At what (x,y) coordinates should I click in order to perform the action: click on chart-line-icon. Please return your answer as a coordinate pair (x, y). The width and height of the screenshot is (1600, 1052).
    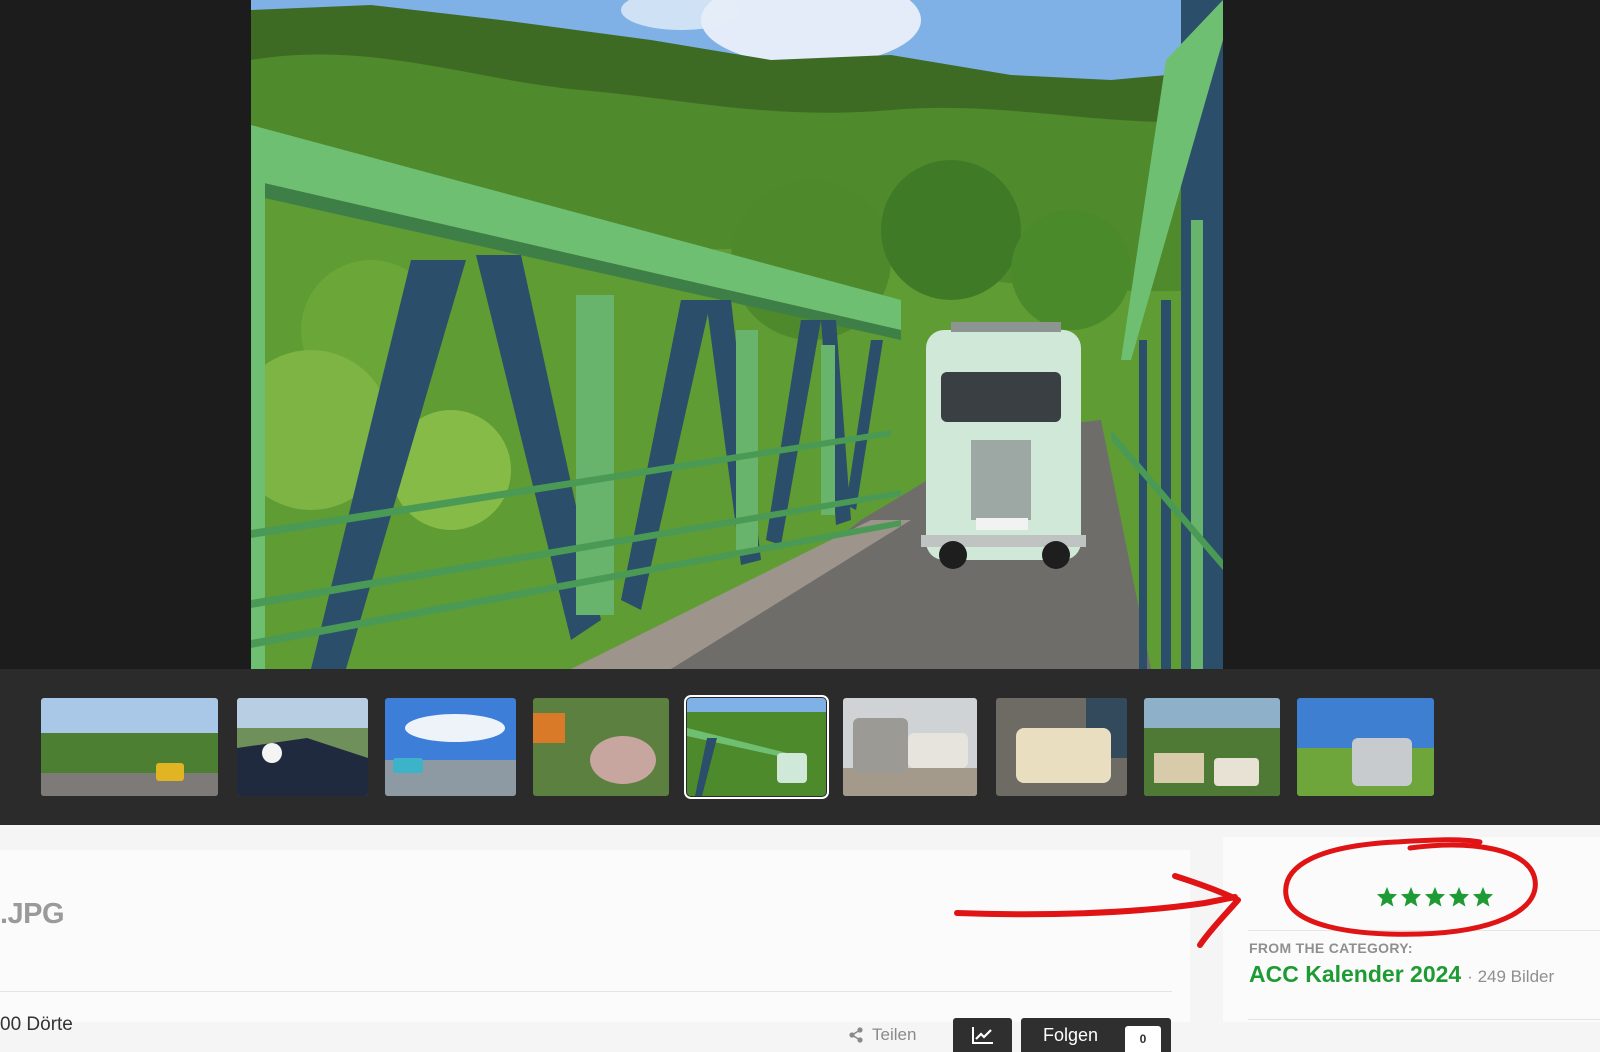
    Looking at the image, I should click on (982, 1035).